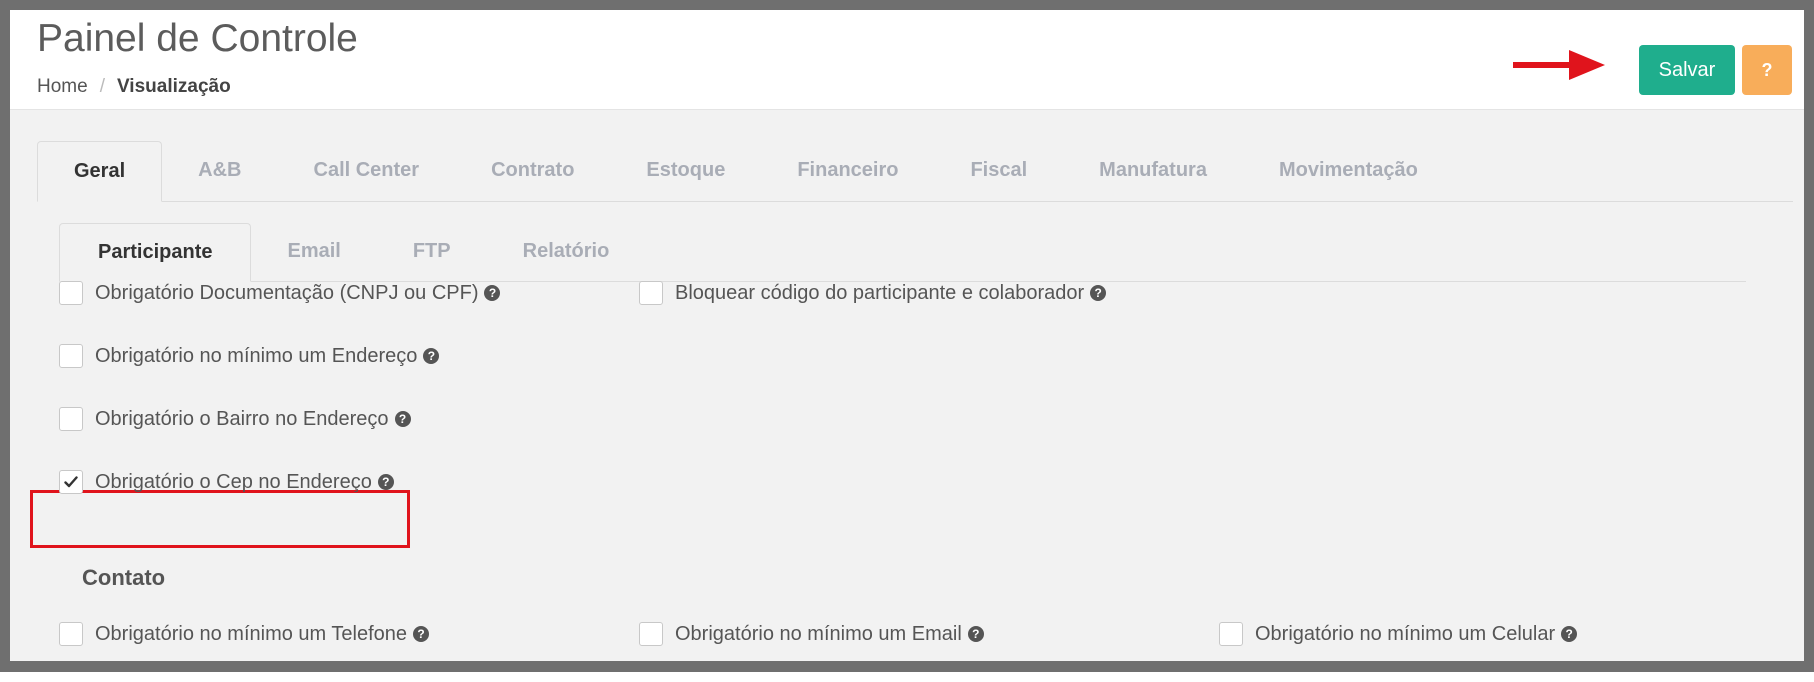 This screenshot has width=1814, height=682. What do you see at coordinates (197, 38) in the screenshot?
I see `page-title: Painel de Controle` at bounding box center [197, 38].